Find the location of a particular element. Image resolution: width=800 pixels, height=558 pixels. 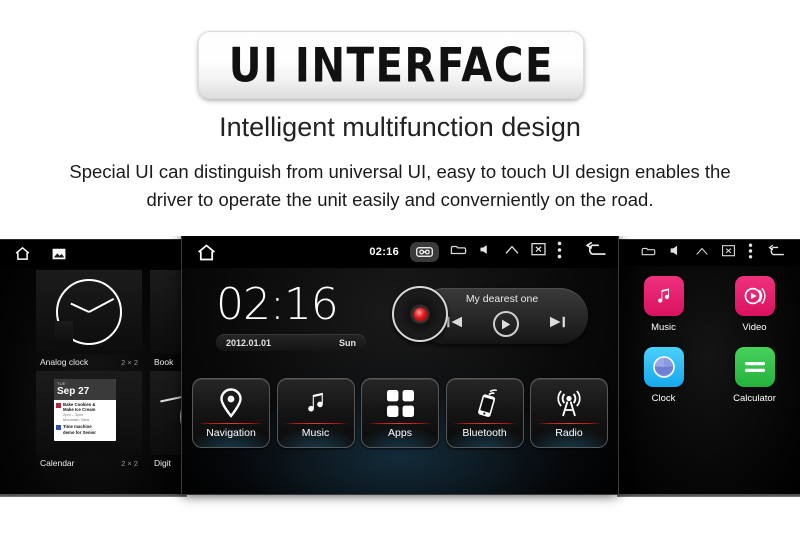

radio-cassette-icon is located at coordinates (424, 252).